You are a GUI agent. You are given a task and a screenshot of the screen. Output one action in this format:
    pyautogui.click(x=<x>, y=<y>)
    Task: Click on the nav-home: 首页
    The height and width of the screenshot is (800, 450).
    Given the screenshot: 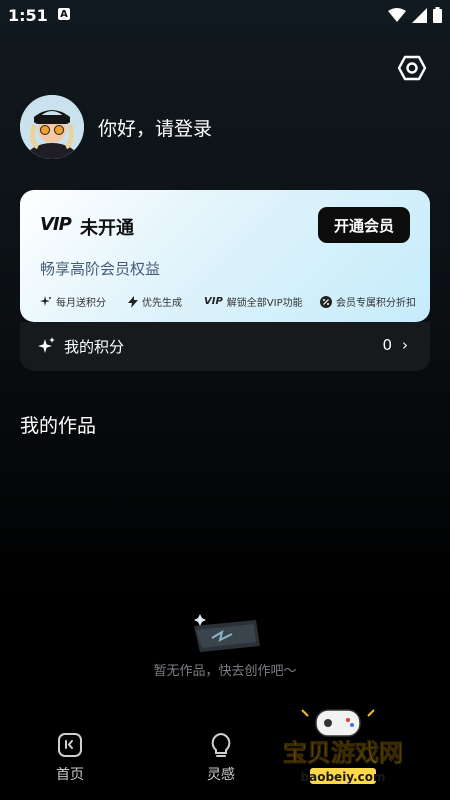 What is the action you would take?
    pyautogui.click(x=70, y=758)
    